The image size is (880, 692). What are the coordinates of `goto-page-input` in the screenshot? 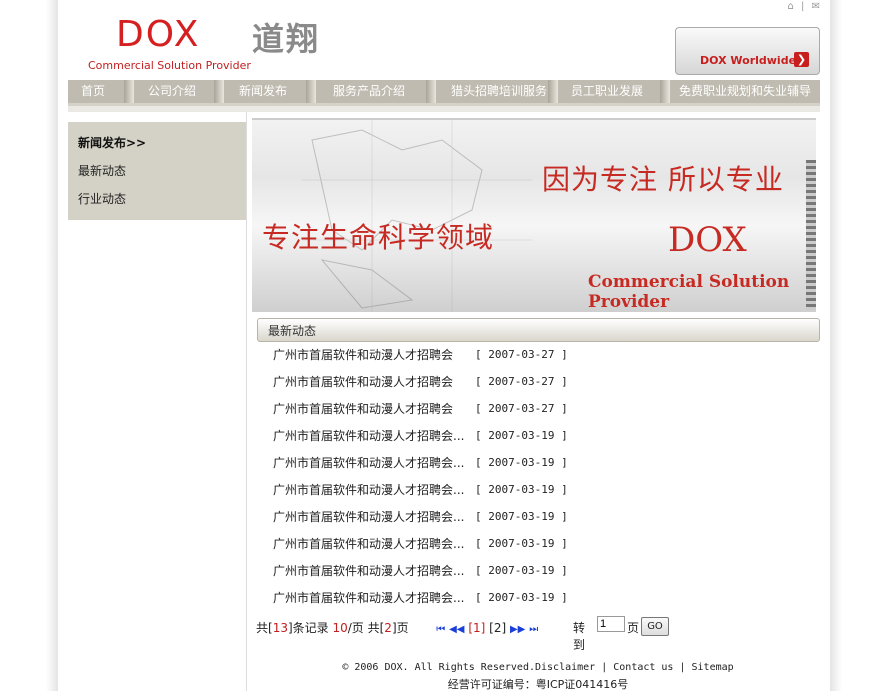 It's located at (611, 624).